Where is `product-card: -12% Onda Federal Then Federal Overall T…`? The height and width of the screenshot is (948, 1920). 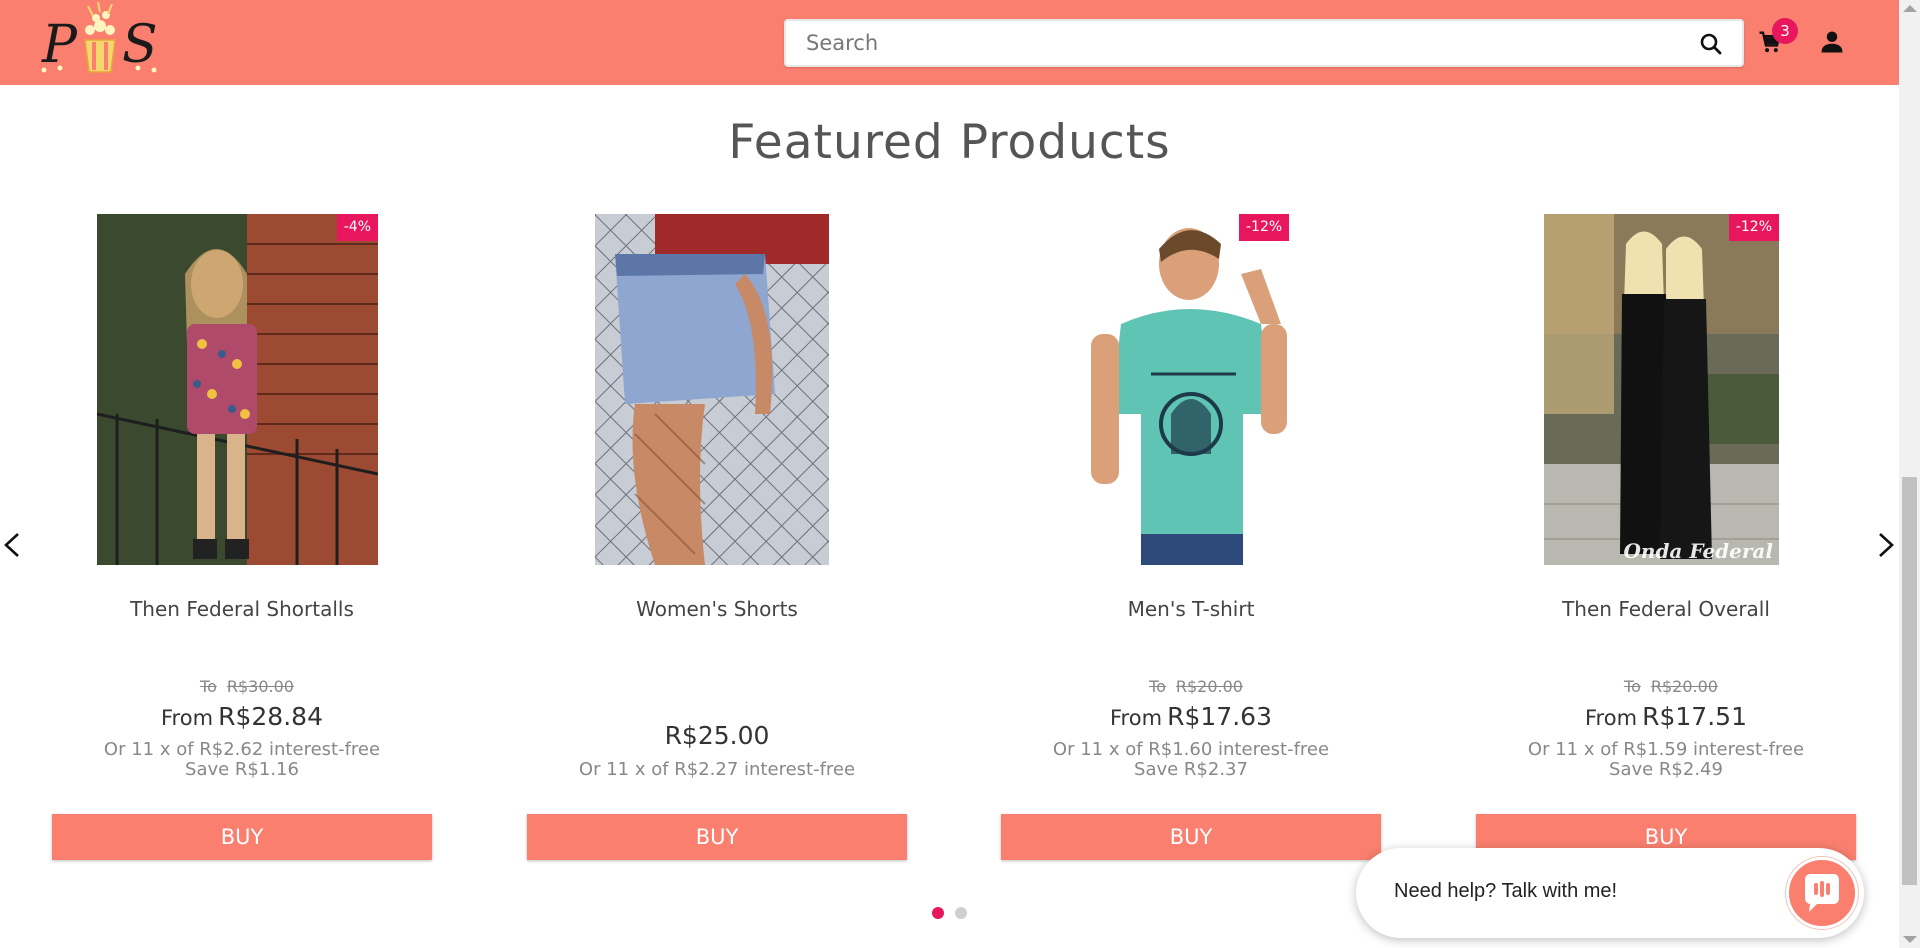
product-card: -12% Onda Federal Then Federal Overall T… is located at coordinates (1666, 539).